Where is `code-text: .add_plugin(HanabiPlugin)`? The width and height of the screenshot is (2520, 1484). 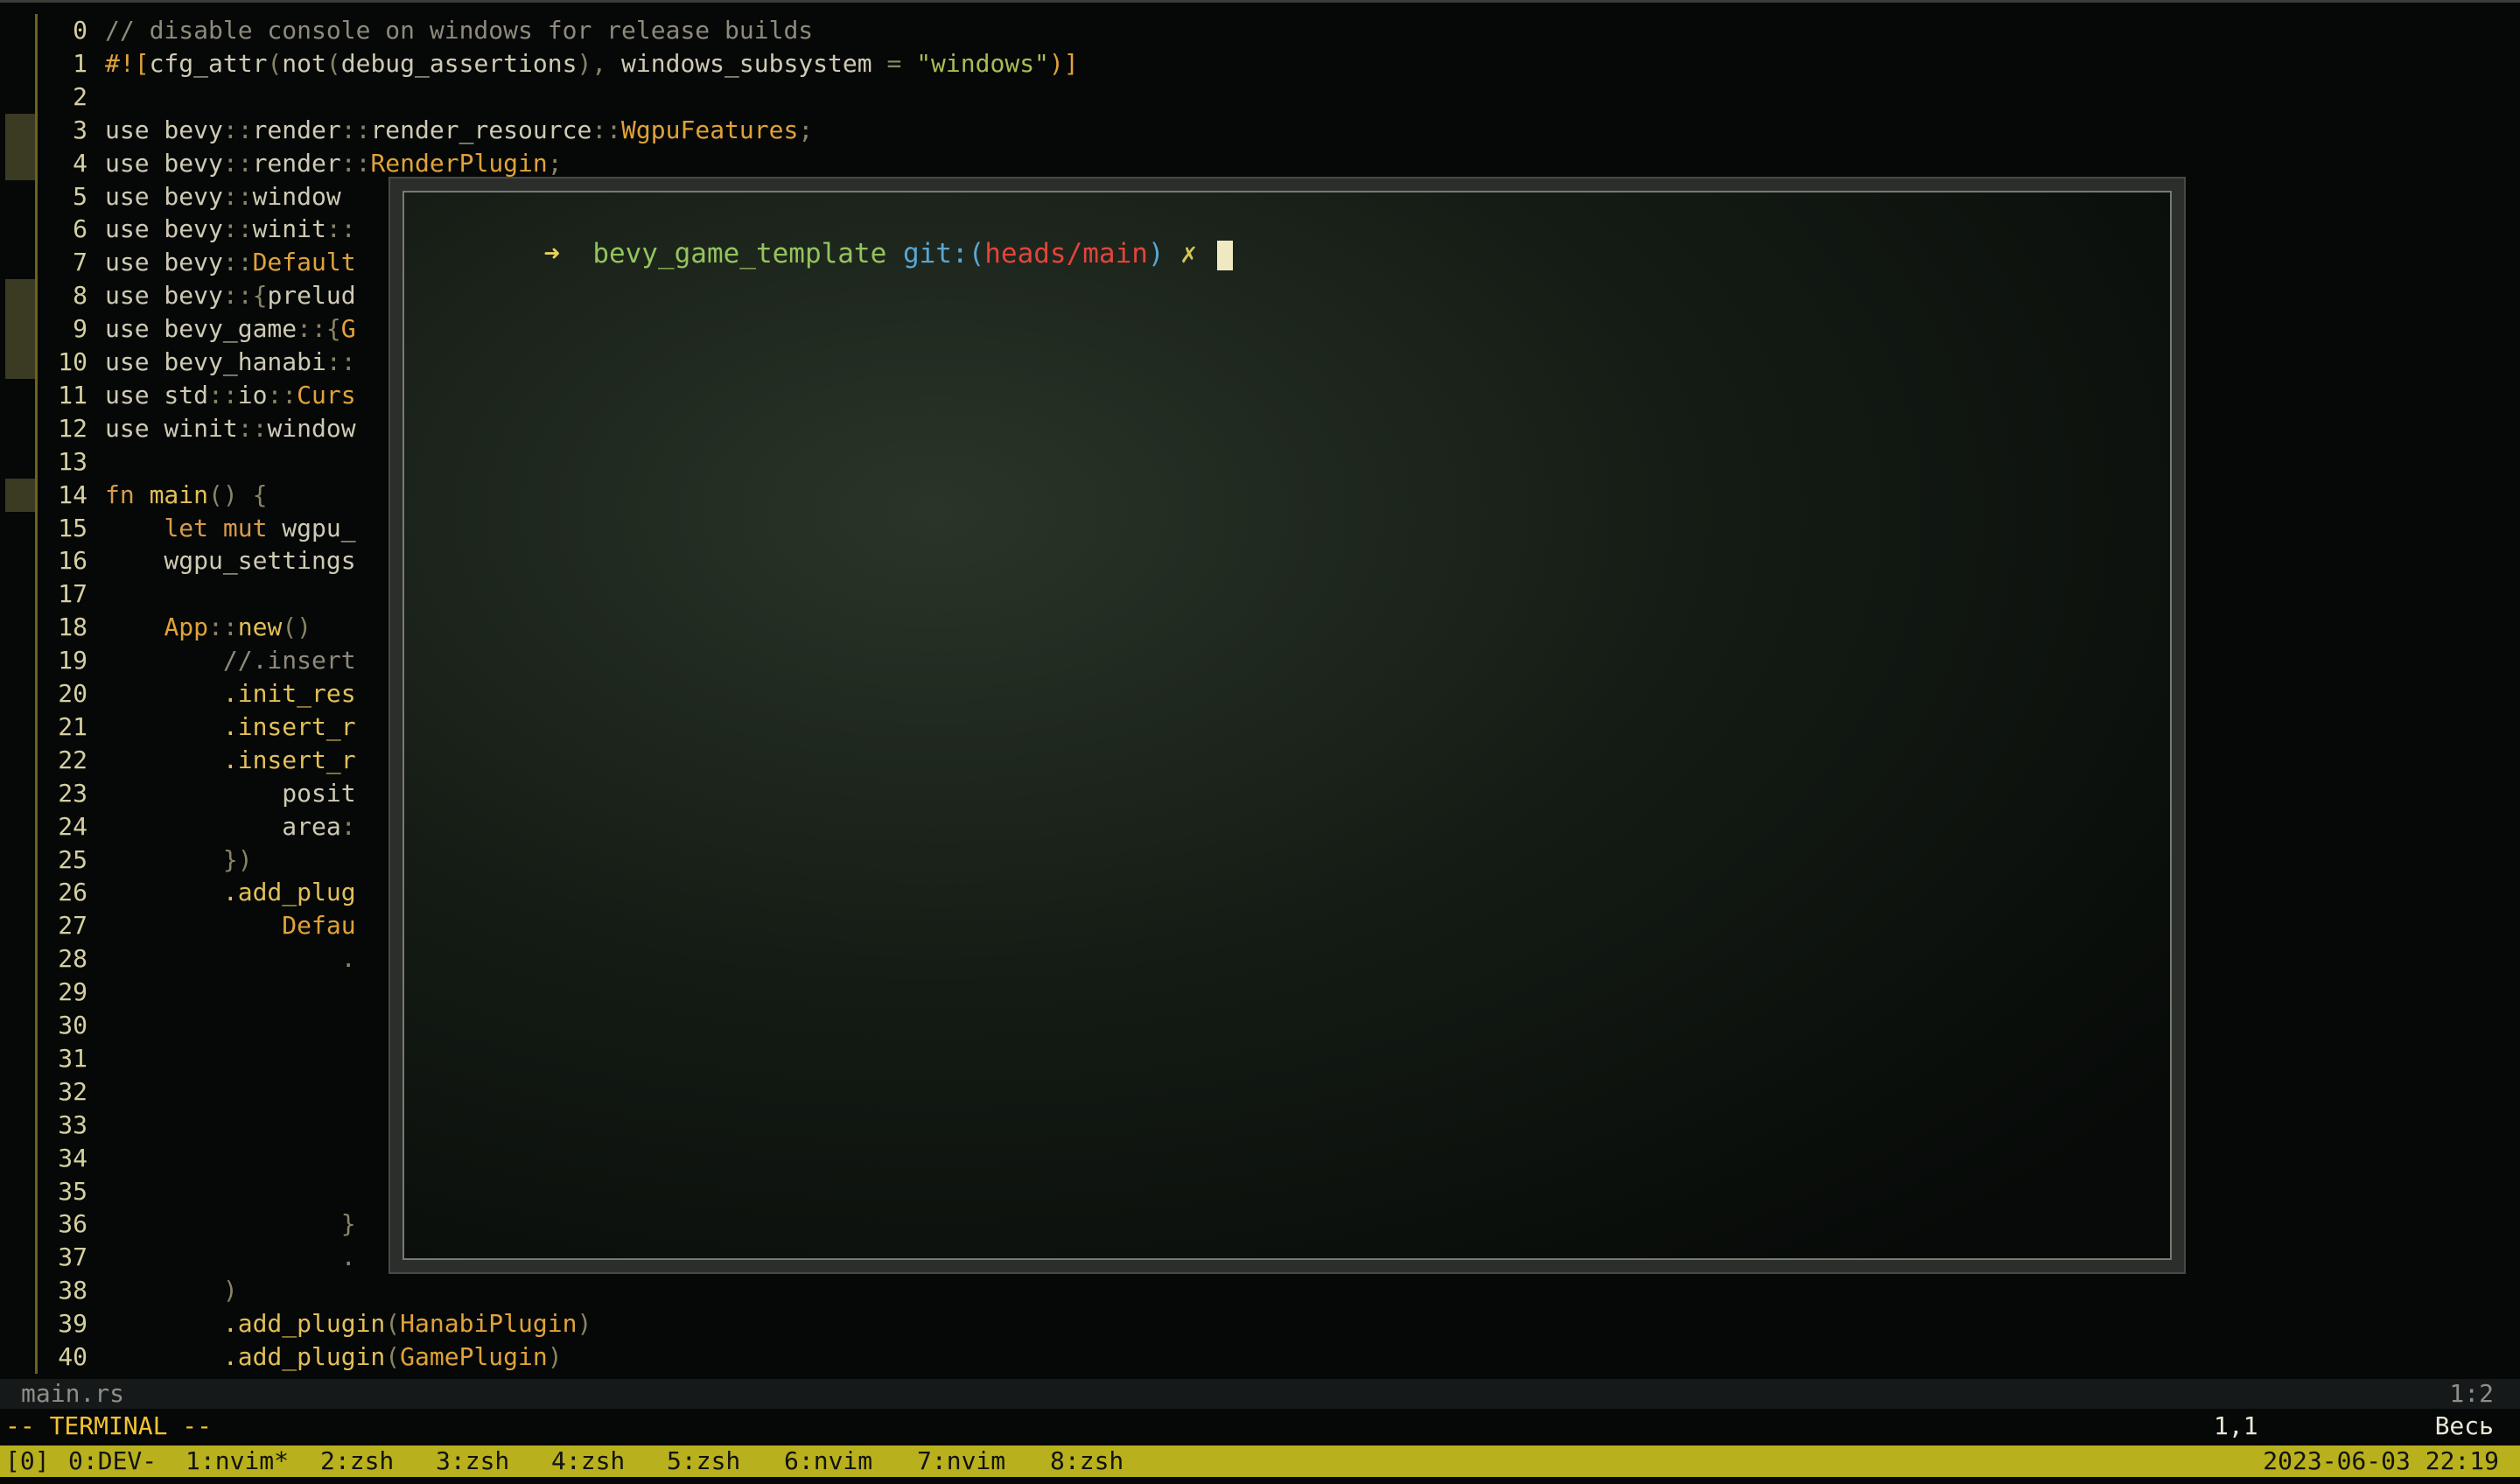
code-text: .add_plugin(HanabiPlugin) is located at coordinates (348, 1323).